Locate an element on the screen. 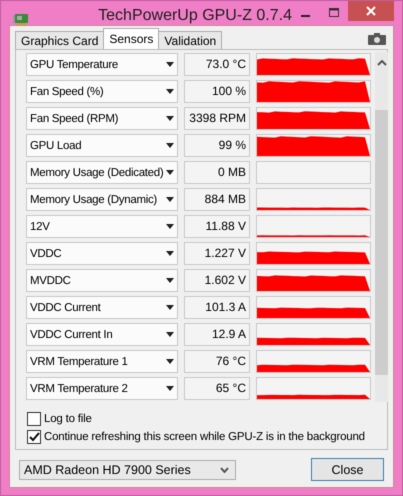  camera-icon is located at coordinates (377, 39).